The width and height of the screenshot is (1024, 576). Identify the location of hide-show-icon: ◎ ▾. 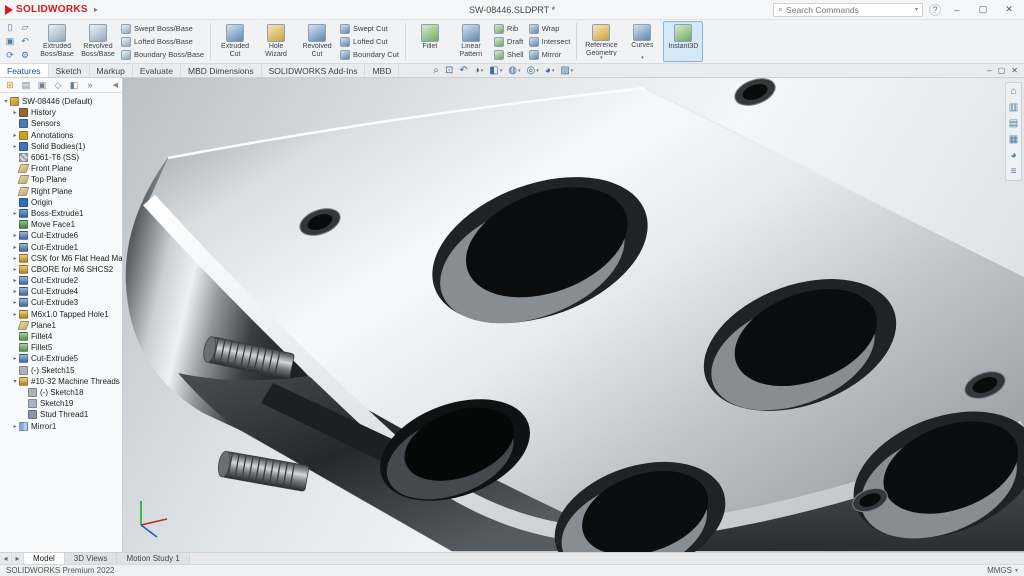
(533, 70).